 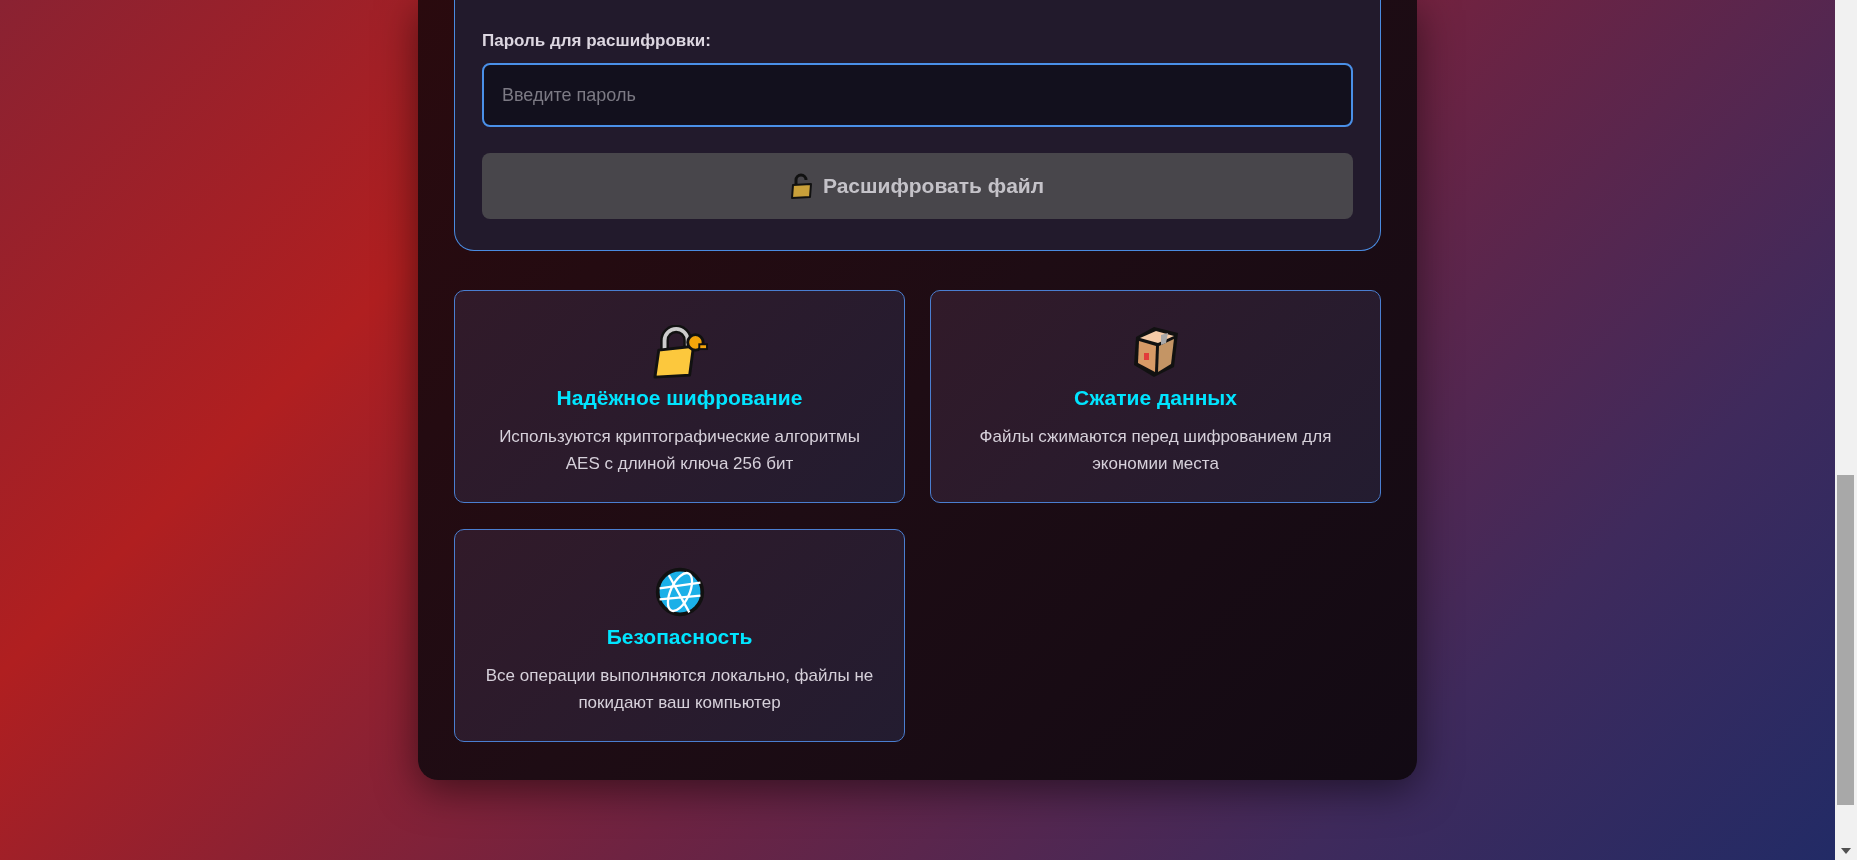 What do you see at coordinates (801, 186) in the screenshot?
I see `open-padlock-icon` at bounding box center [801, 186].